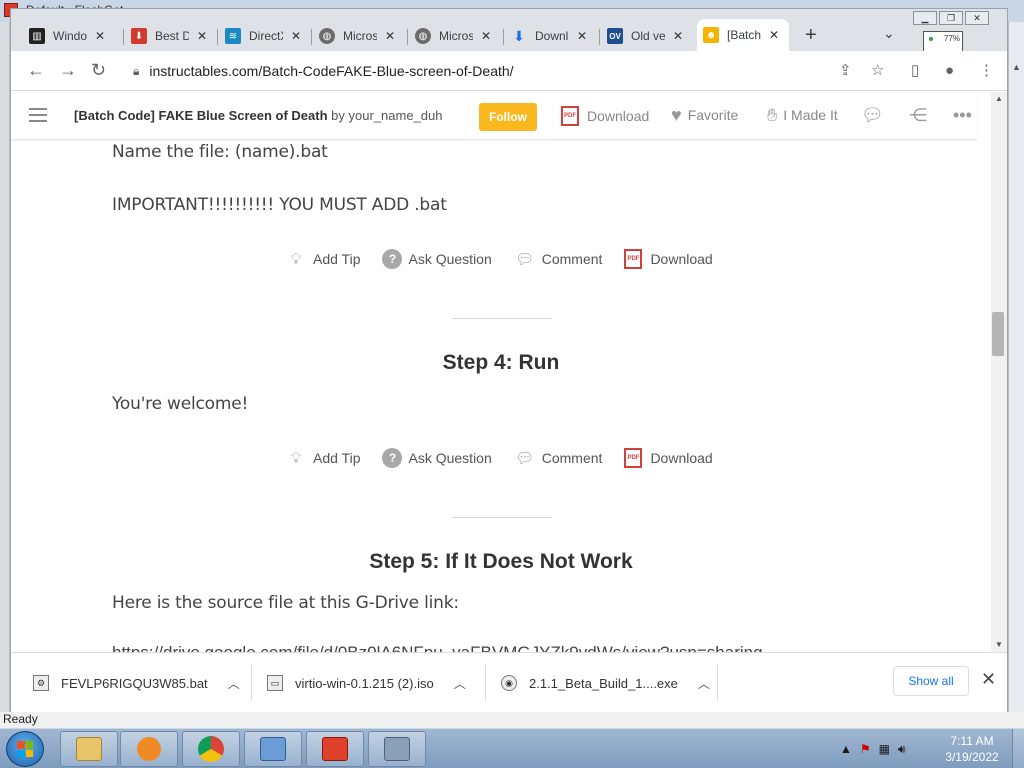  Describe the element at coordinates (902, 749) in the screenshot. I see `volume-icon: 🔊︎` at that location.